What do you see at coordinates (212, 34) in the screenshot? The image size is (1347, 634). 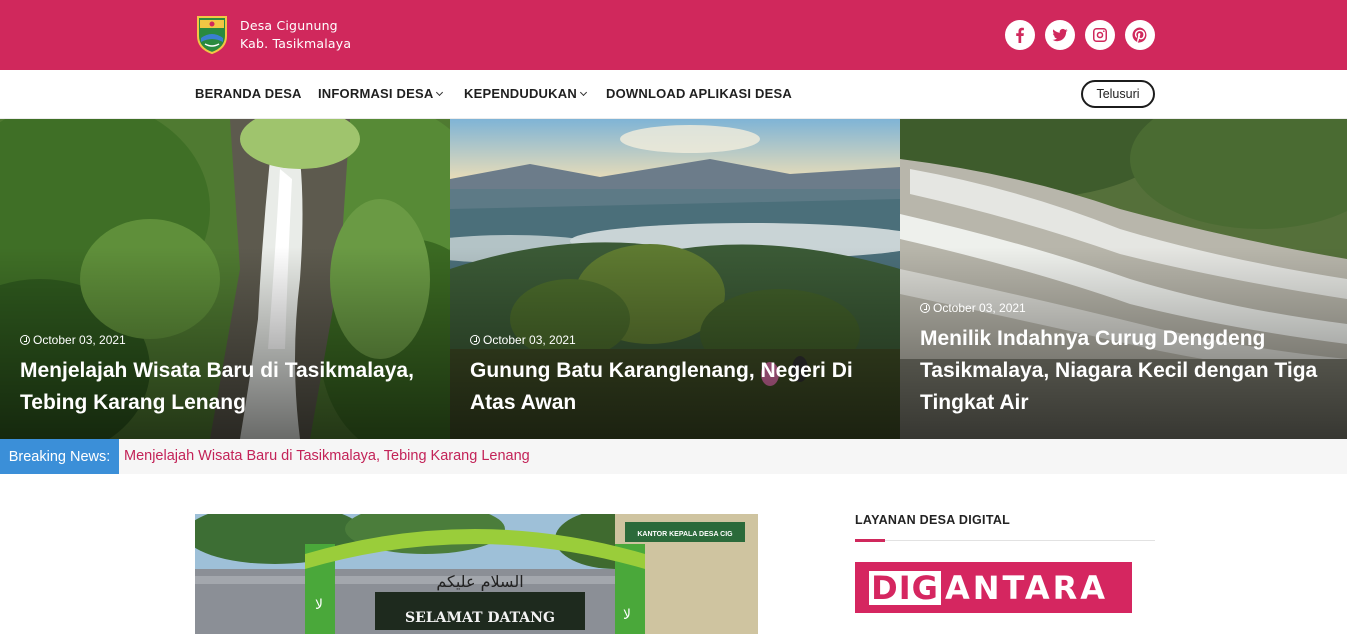 I see `village-logo` at bounding box center [212, 34].